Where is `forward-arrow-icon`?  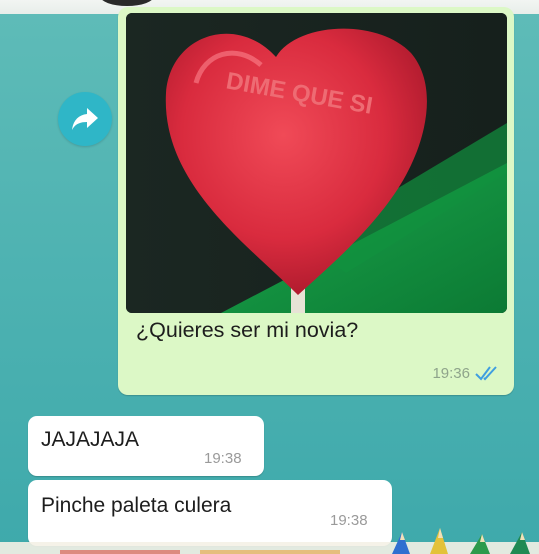 forward-arrow-icon is located at coordinates (85, 119).